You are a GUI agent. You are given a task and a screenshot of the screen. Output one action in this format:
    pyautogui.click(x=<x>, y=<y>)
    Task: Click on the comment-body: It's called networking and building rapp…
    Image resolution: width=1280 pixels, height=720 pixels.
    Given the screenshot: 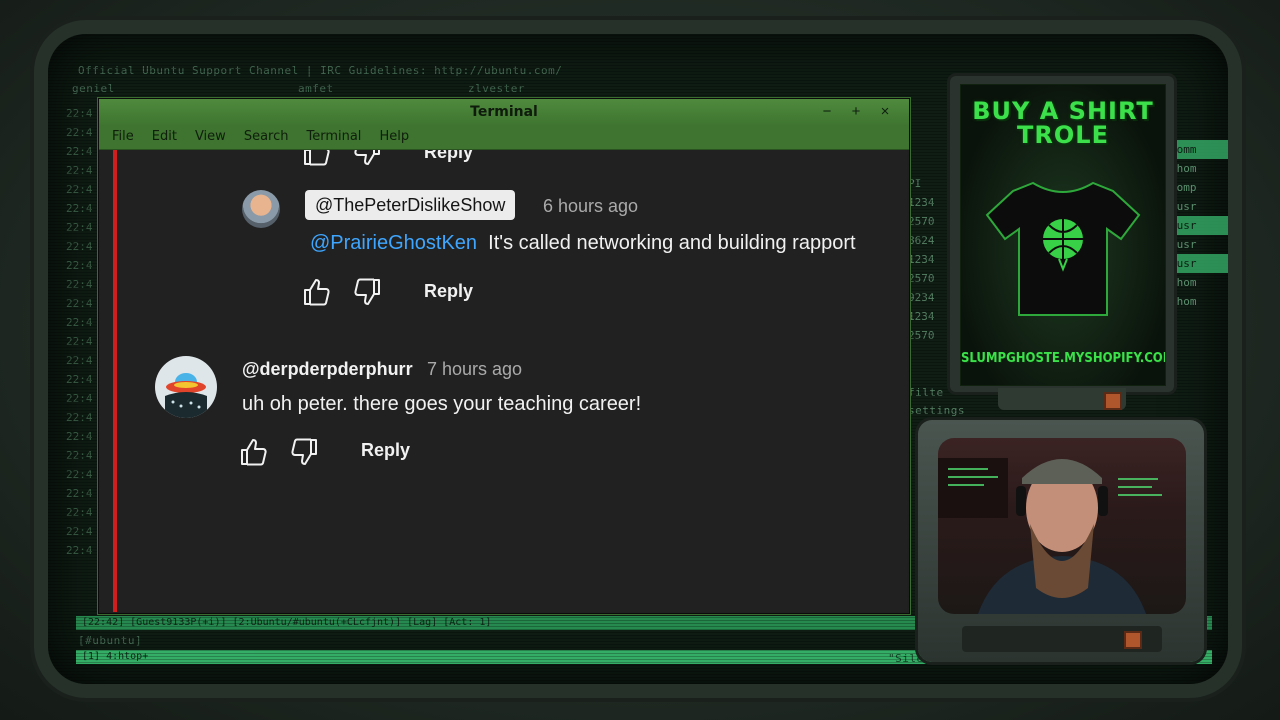 What is the action you would take?
    pyautogui.click(x=672, y=243)
    